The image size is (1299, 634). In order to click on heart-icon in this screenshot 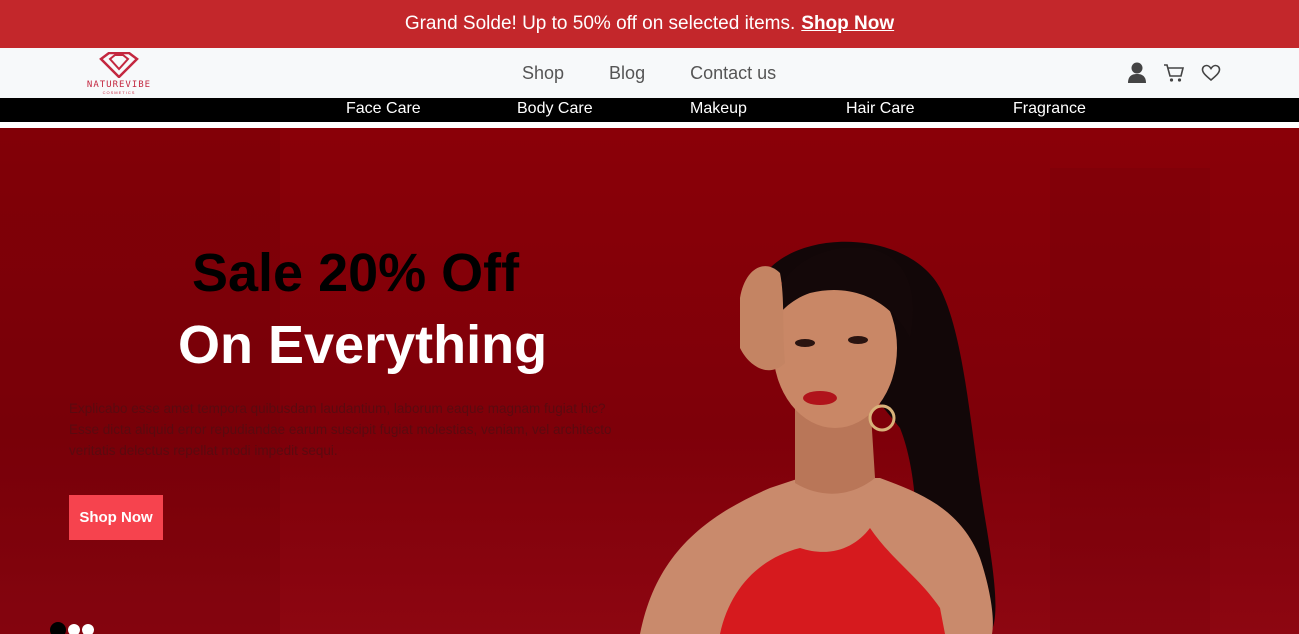, I will do `click(1211, 75)`.